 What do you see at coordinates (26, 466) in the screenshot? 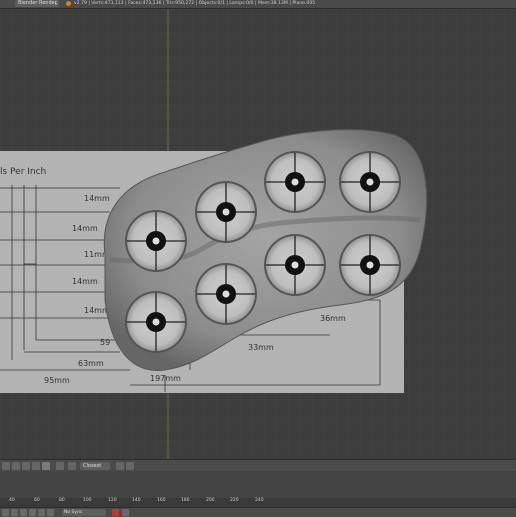
I see `select-menu-icon` at bounding box center [26, 466].